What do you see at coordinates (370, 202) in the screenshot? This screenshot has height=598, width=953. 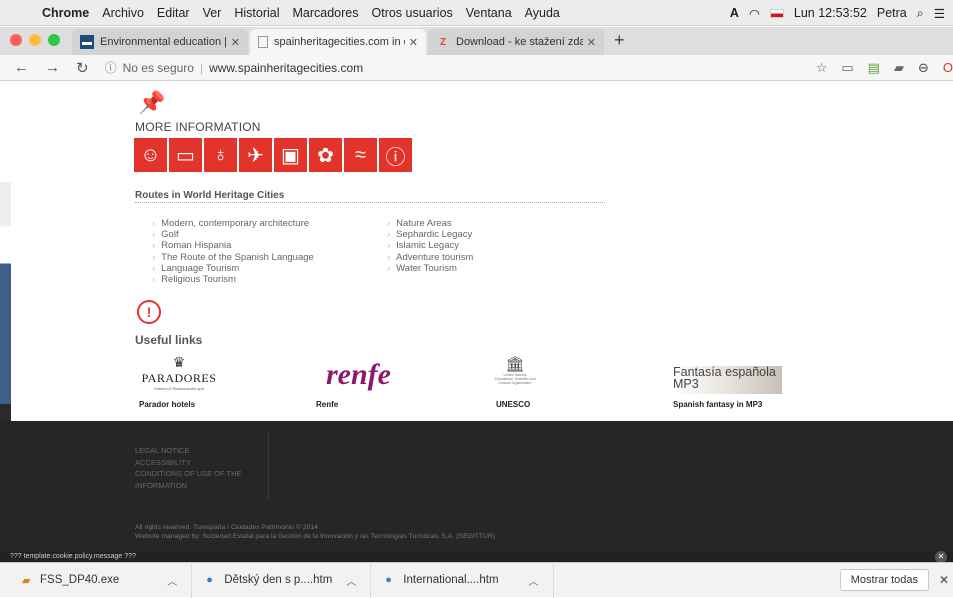 I see `routes-divider` at bounding box center [370, 202].